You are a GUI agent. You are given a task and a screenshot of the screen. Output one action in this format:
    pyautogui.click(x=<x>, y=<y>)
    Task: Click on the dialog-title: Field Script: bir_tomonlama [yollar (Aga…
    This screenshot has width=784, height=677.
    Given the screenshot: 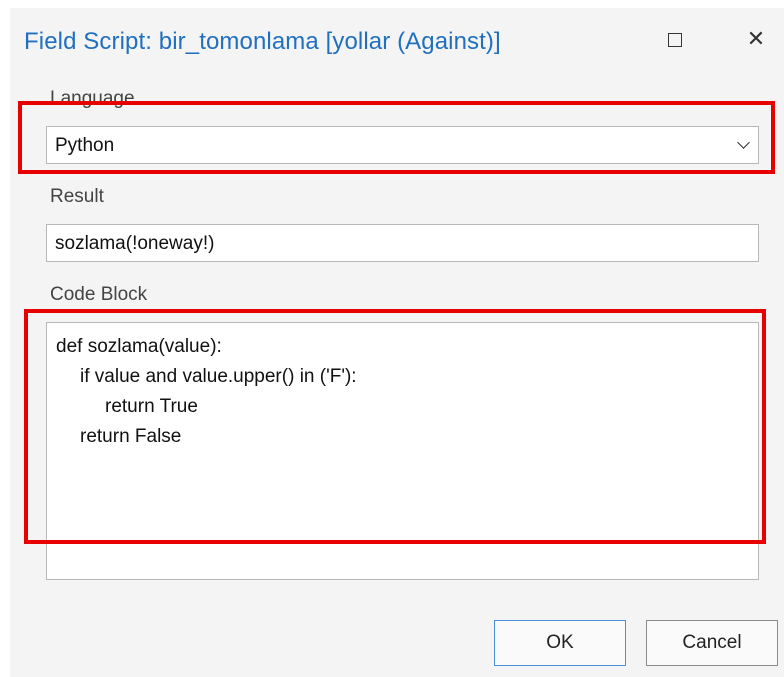 What is the action you would take?
    pyautogui.click(x=262, y=41)
    